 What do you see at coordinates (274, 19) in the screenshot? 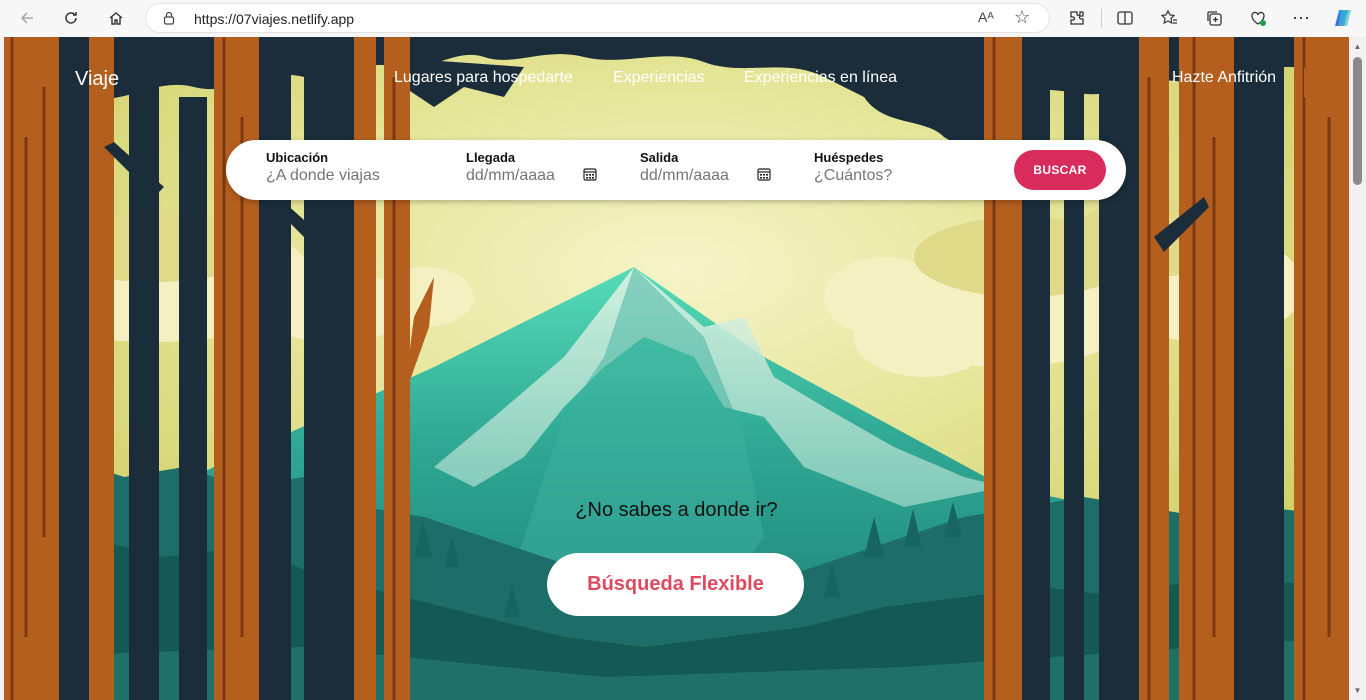
I see `url-text: https://07viajes.netlify.app` at bounding box center [274, 19].